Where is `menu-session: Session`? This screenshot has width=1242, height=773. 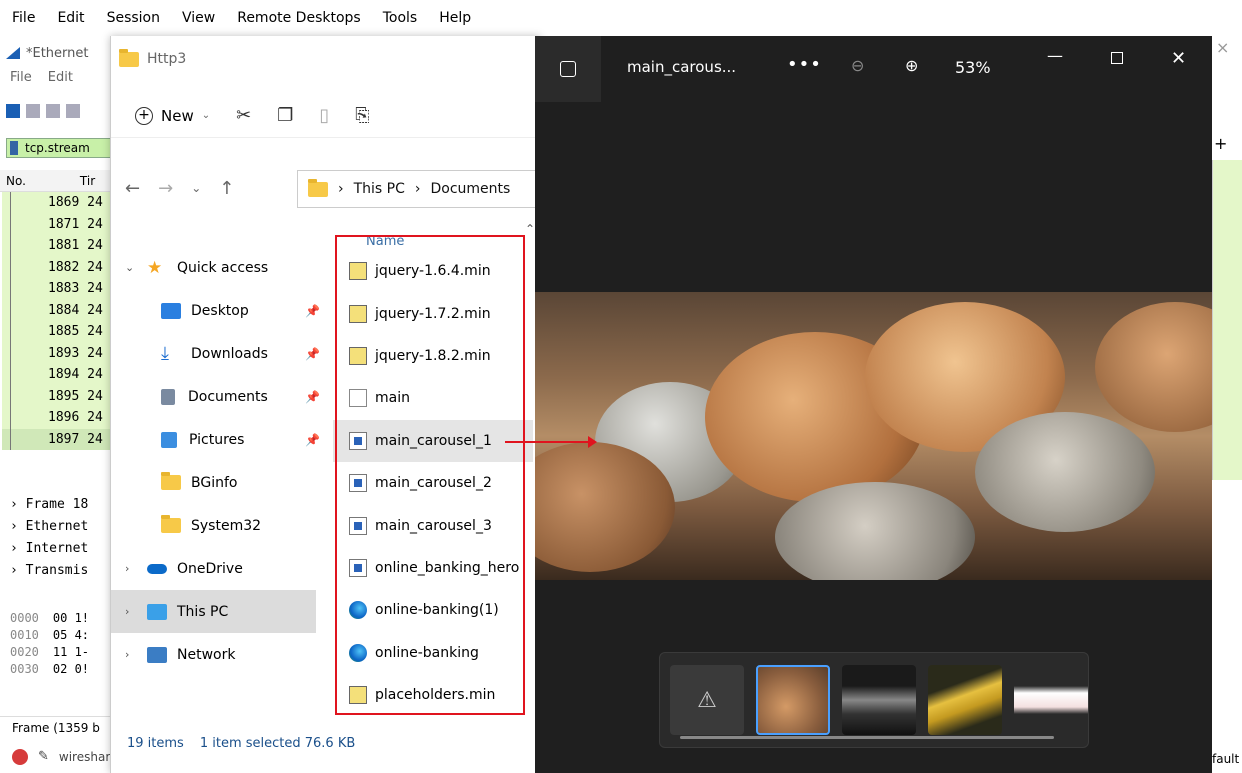
menu-session: Session is located at coordinates (133, 18).